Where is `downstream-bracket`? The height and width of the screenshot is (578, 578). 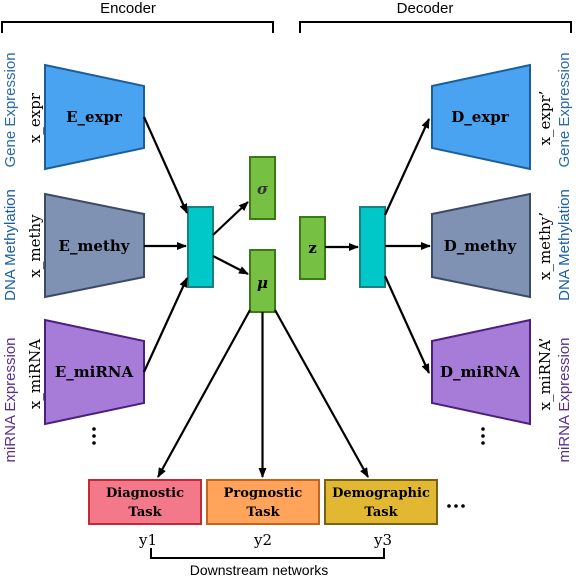
downstream-bracket is located at coordinates (267, 553).